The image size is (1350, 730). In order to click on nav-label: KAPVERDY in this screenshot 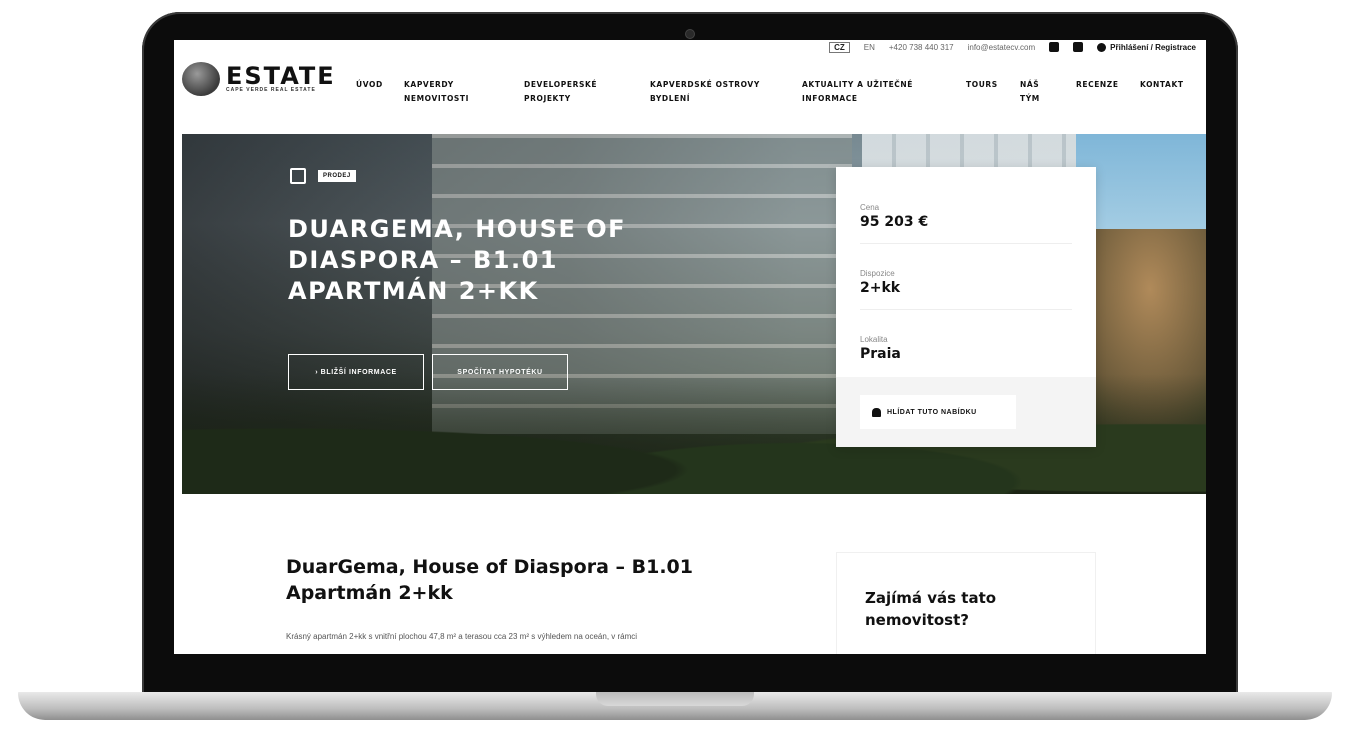, I will do `click(429, 84)`.